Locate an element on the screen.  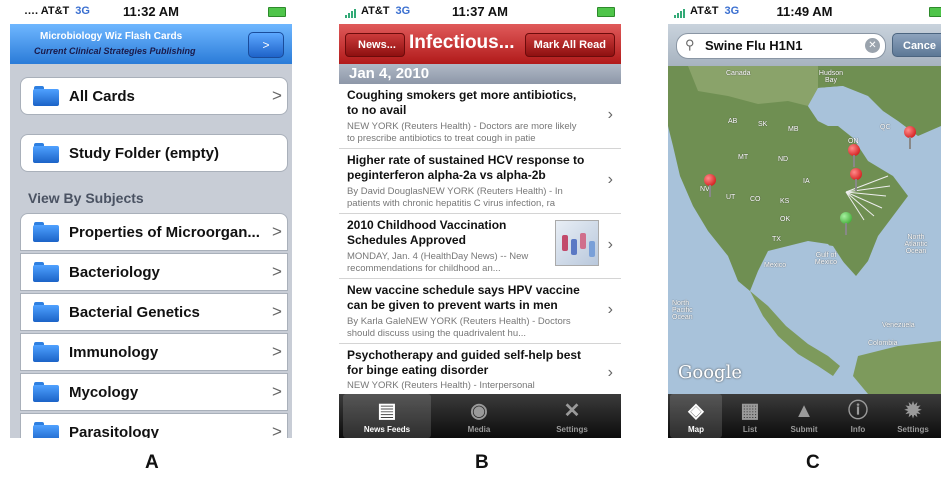
tab-bar: ▤ News Feeds ◉ Media ✕ Settings is located at coordinates (480, 416).